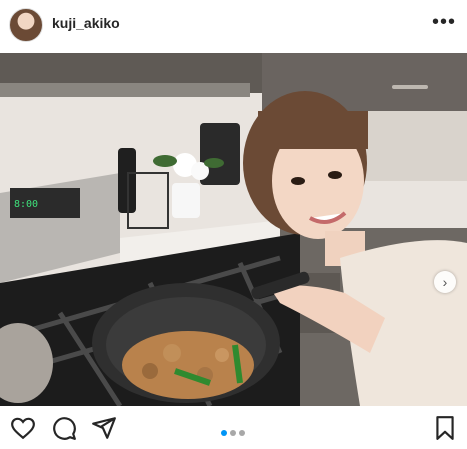 Image resolution: width=467 pixels, height=449 pixels. What do you see at coordinates (445, 282) in the screenshot?
I see `chevron-right-icon: ›` at bounding box center [445, 282].